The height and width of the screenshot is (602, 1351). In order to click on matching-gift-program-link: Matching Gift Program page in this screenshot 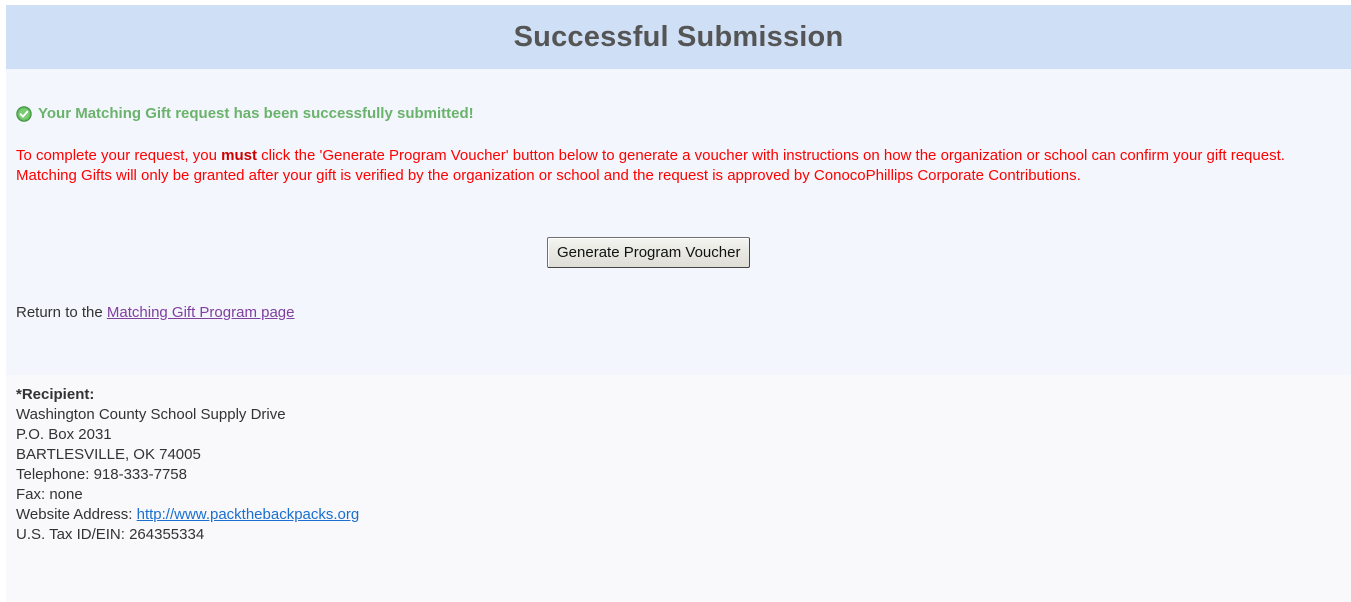, I will do `click(201, 312)`.